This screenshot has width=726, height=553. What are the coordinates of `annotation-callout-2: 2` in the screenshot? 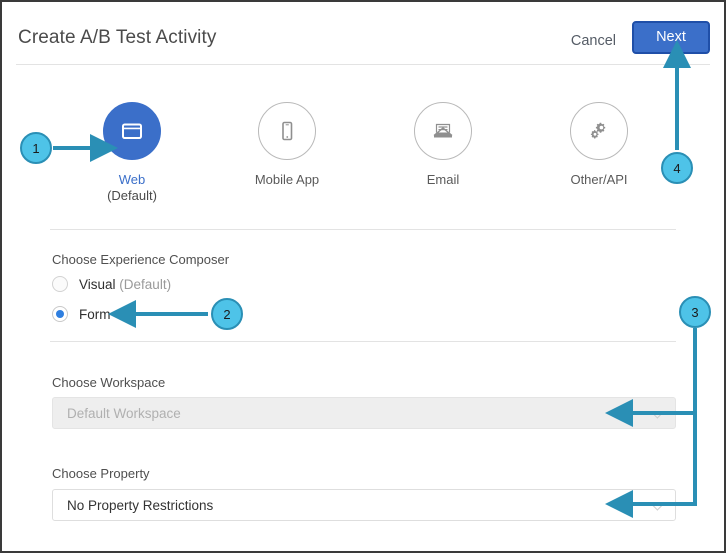 It's located at (227, 314).